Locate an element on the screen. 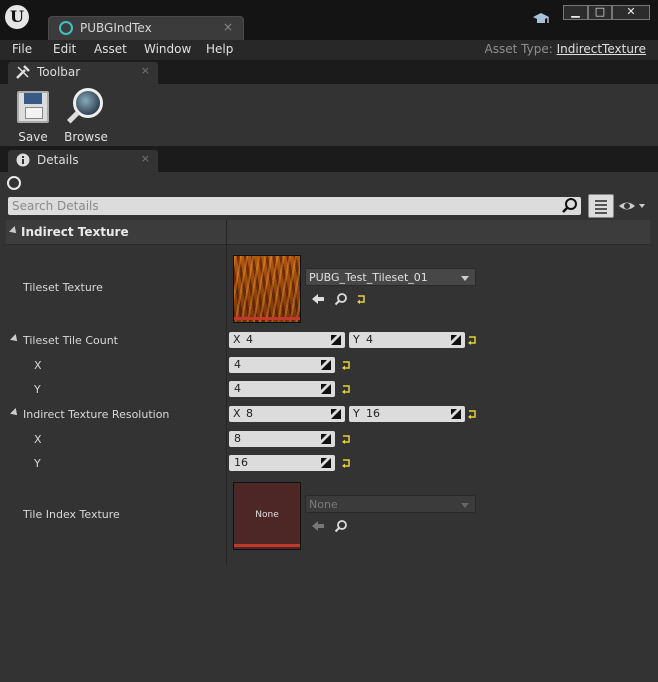  indirect-texture-section-header: Indirect Texture is located at coordinates (328, 232).